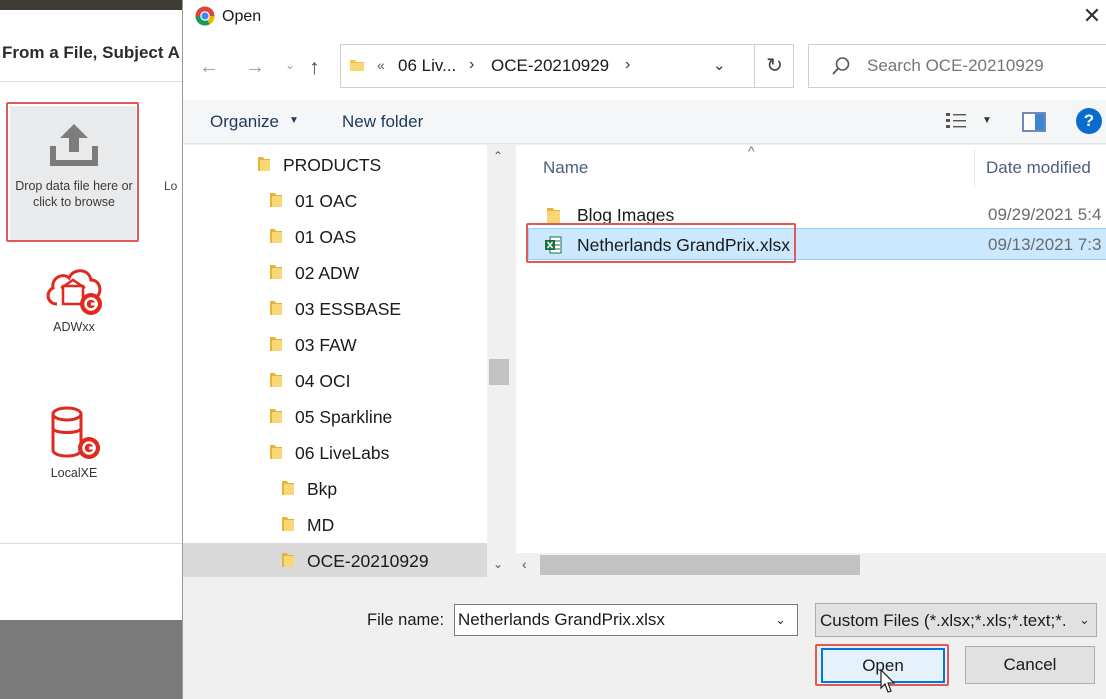 The width and height of the screenshot is (1106, 699). I want to click on tree-item: 06 LiveLabs, so click(335, 452).